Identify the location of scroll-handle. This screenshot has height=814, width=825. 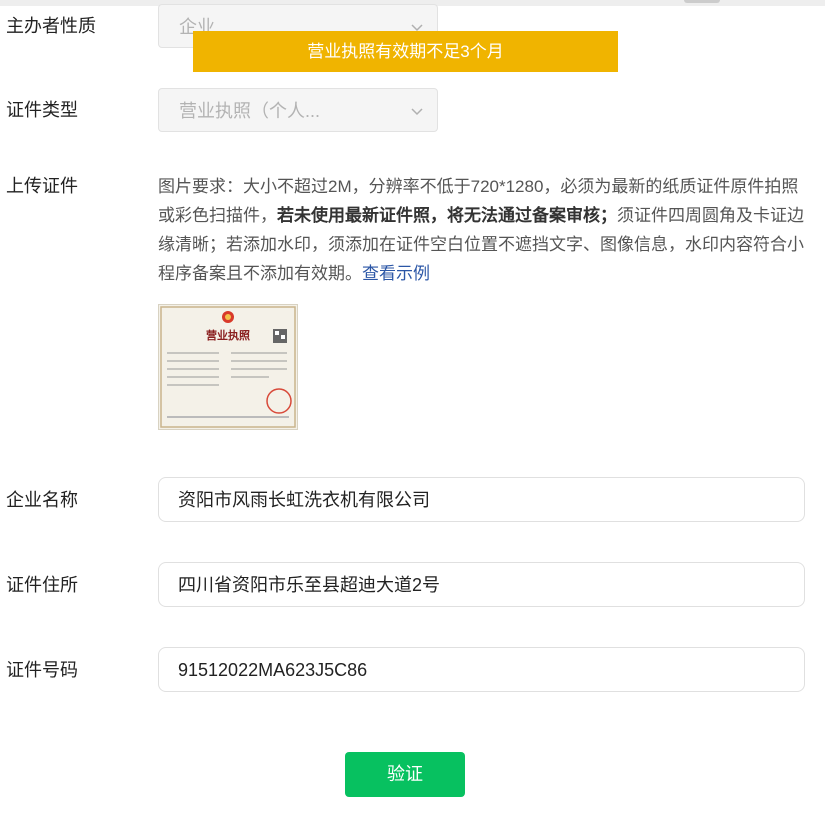
(702, 1).